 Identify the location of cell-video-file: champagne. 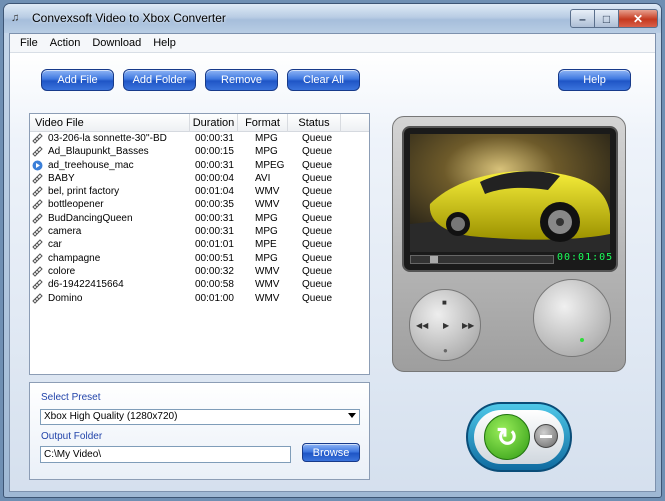
(74, 258).